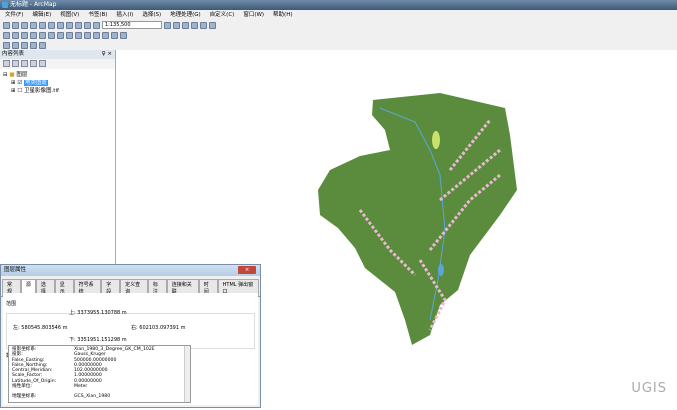 This screenshot has height=410, width=677. I want to click on catalog-icon, so click(185, 25).